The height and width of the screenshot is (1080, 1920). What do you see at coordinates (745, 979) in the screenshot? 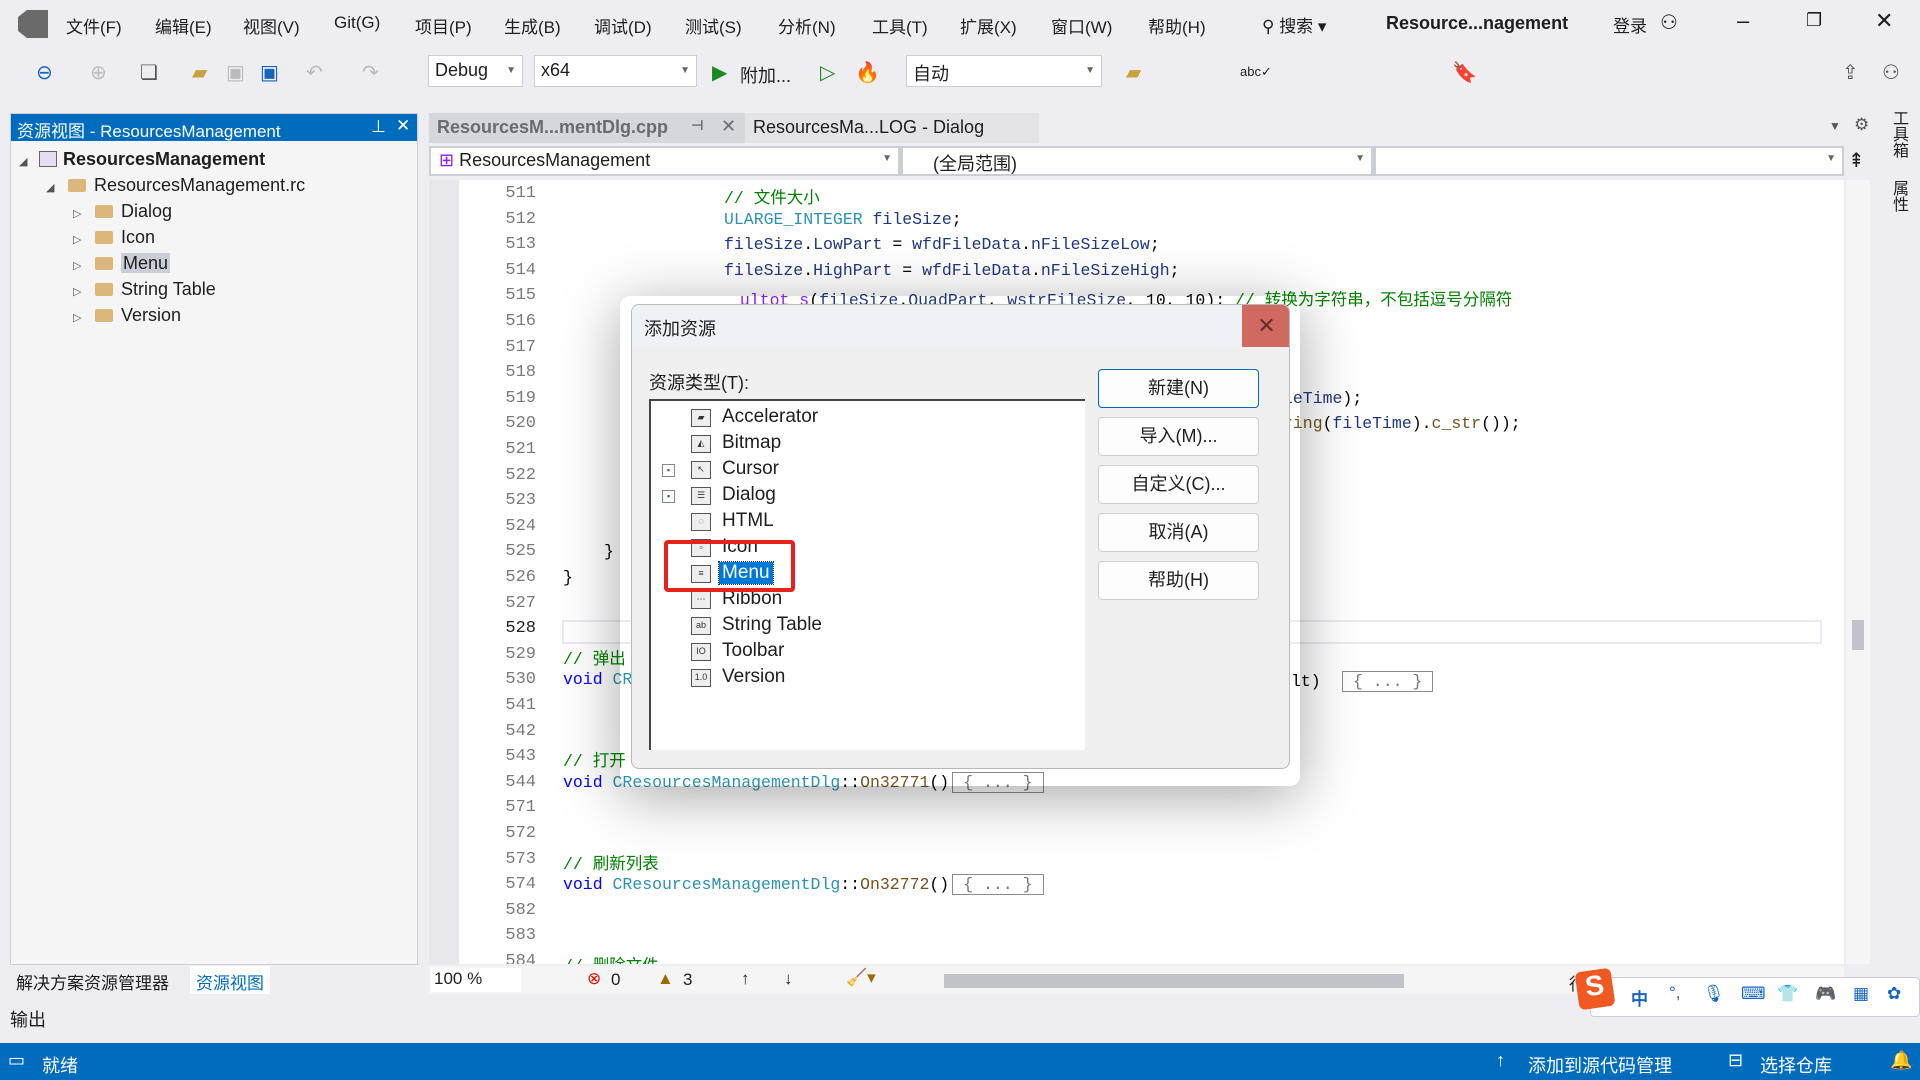
I see `previous-issue-icon: ↑` at bounding box center [745, 979].